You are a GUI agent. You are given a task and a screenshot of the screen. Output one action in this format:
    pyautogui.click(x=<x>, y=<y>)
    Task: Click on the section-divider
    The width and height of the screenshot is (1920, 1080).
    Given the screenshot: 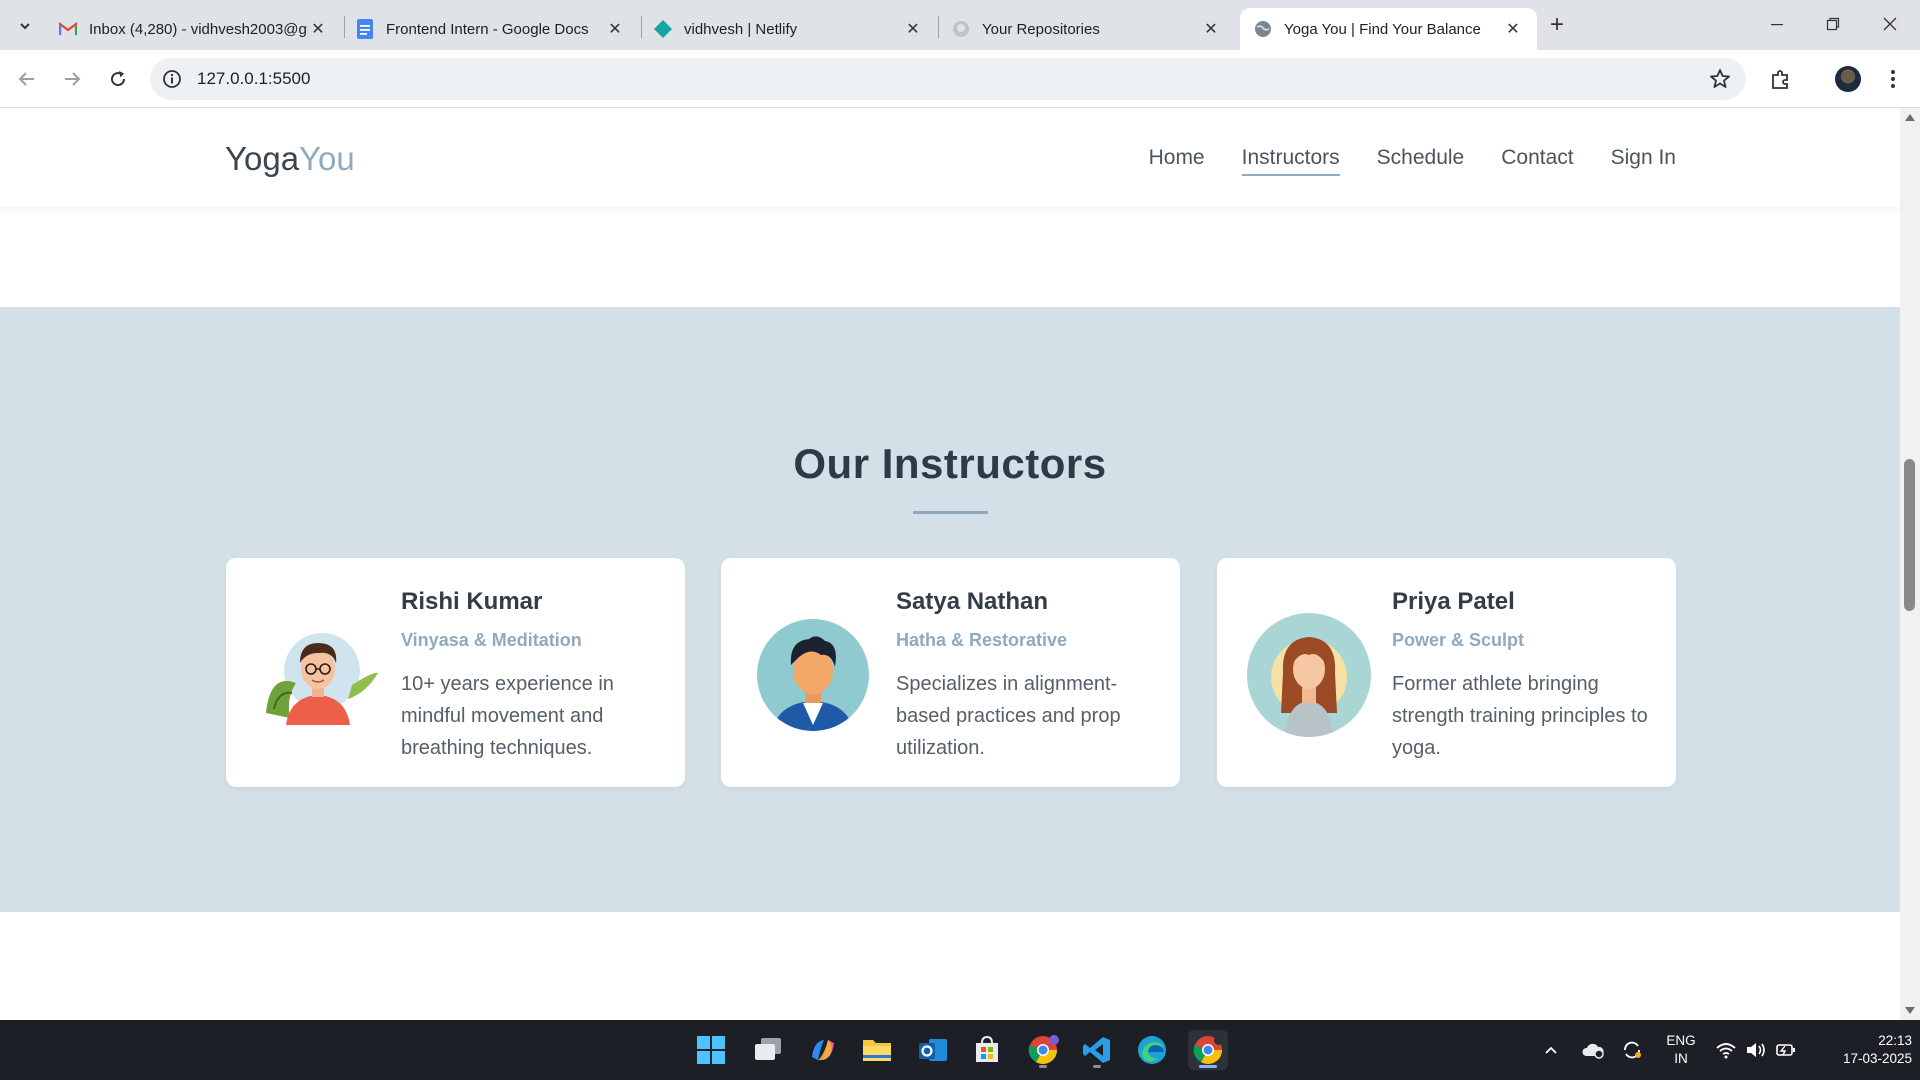 What is the action you would take?
    pyautogui.click(x=950, y=512)
    